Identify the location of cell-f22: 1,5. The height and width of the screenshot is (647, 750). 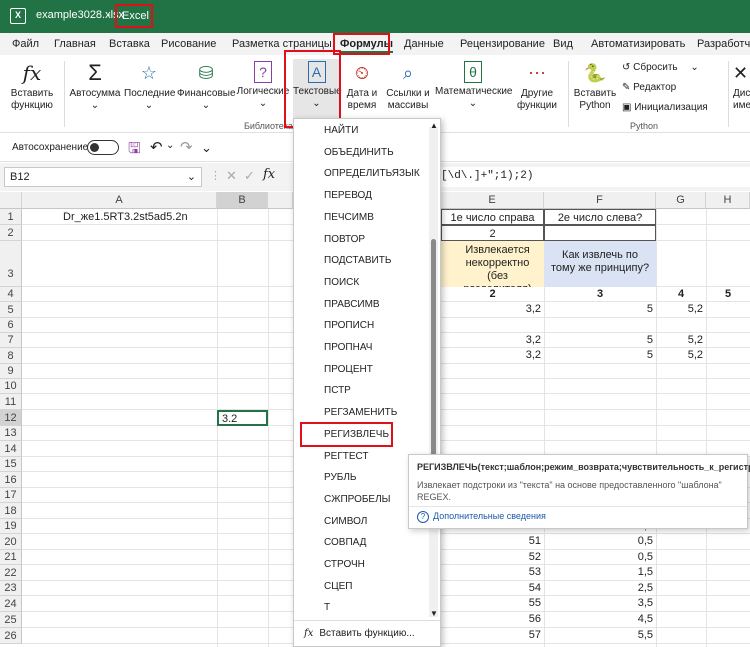
(600, 572).